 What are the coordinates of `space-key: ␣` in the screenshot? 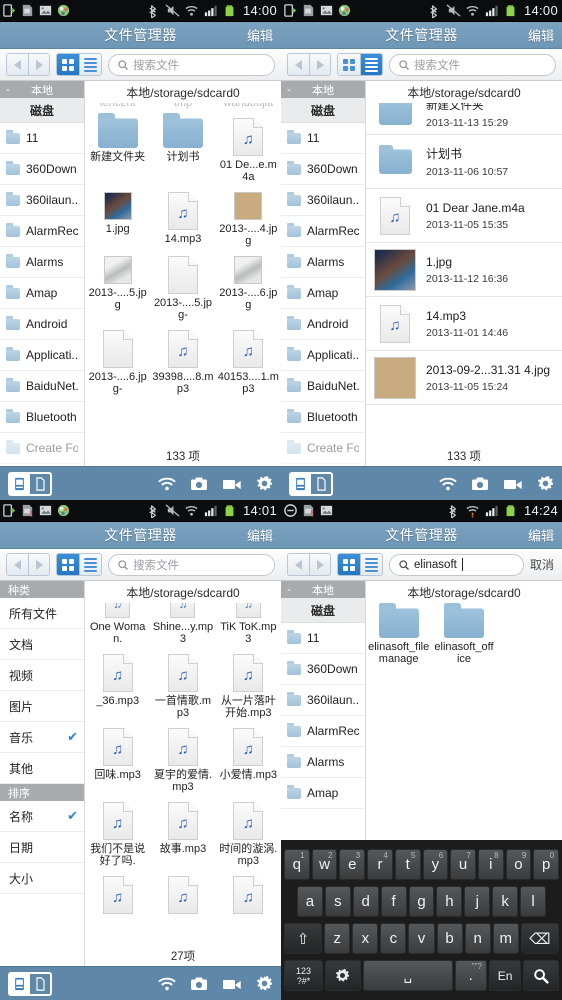 It's located at (407, 975).